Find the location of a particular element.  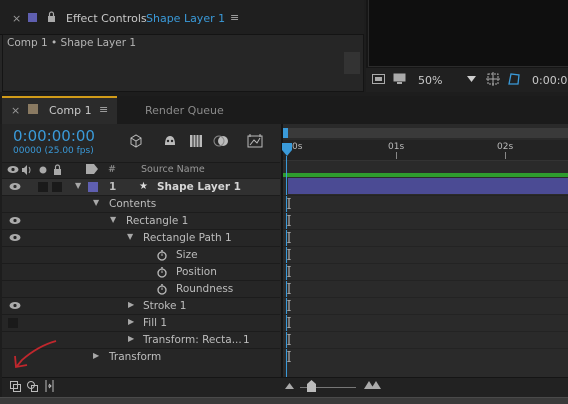

grid-overlay-icon is located at coordinates (493, 79).